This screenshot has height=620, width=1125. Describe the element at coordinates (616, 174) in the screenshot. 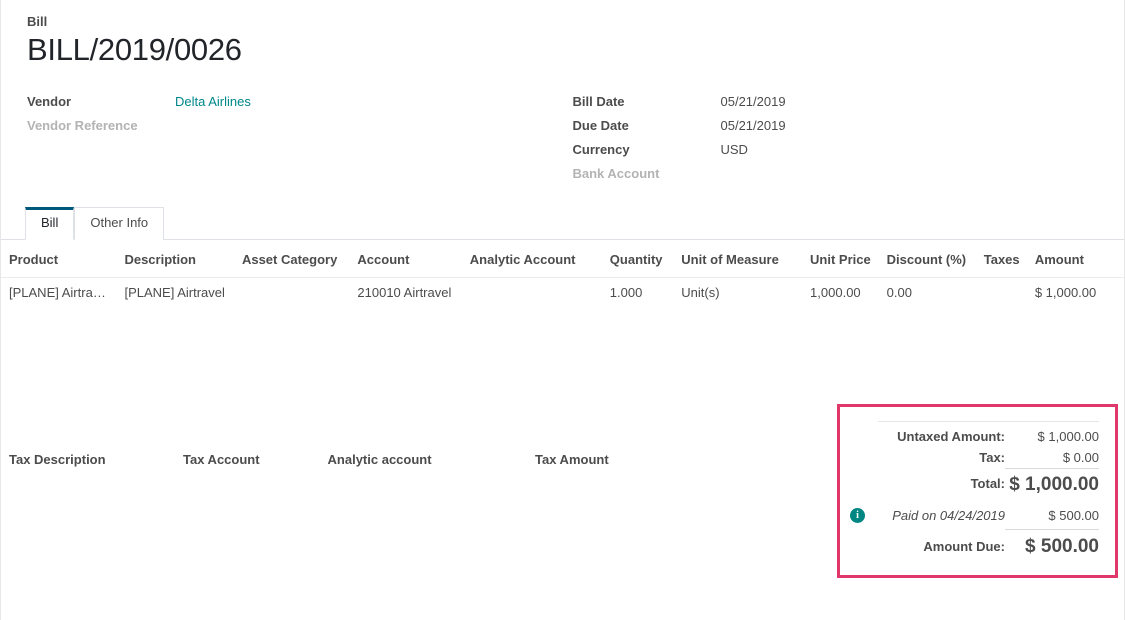

I see `field-label-bank-account: Bank Account` at that location.